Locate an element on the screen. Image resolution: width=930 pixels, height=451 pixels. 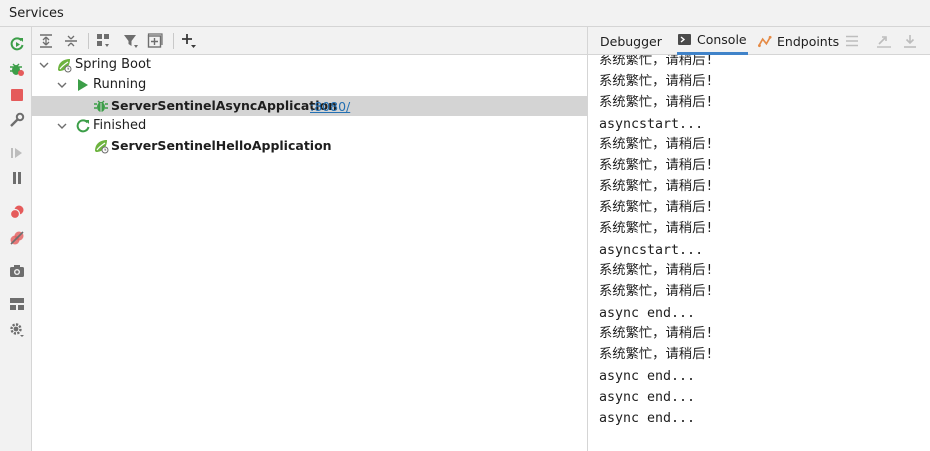
camera-icon is located at coordinates (16, 270).